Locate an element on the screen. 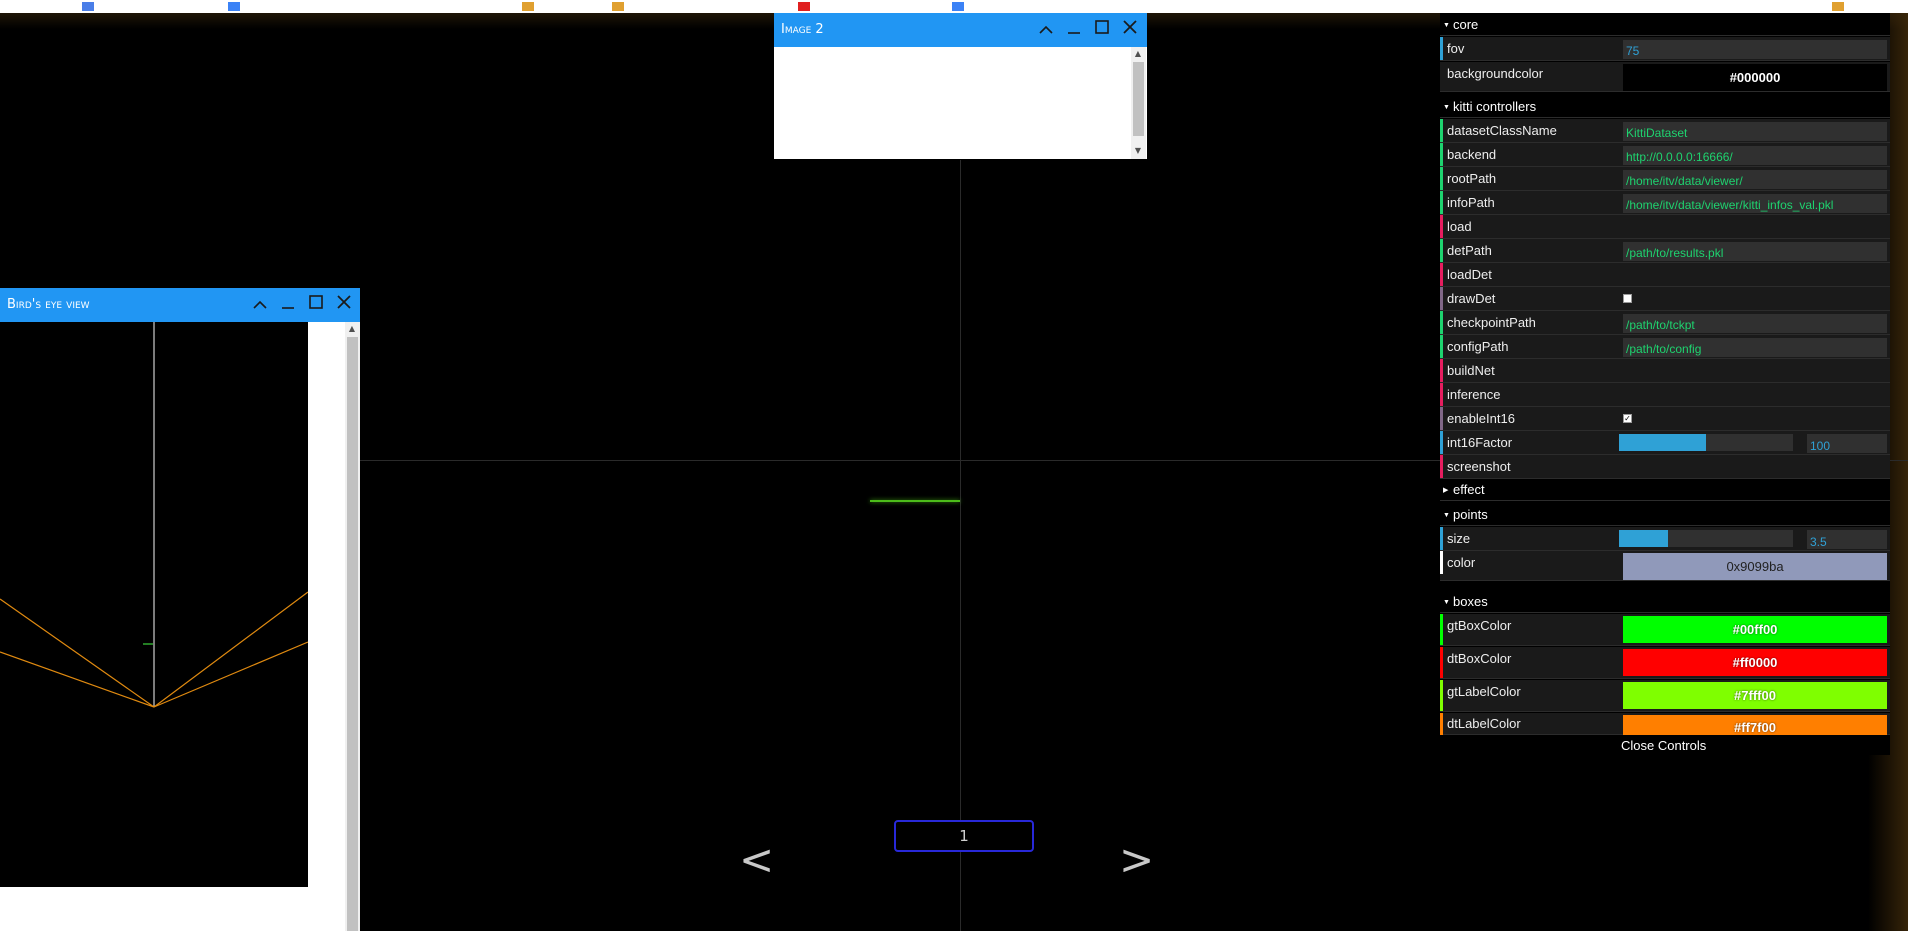 Image resolution: width=1908 pixels, height=931 pixels. dtBoxColor-swatch: #ff0000 is located at coordinates (1755, 662).